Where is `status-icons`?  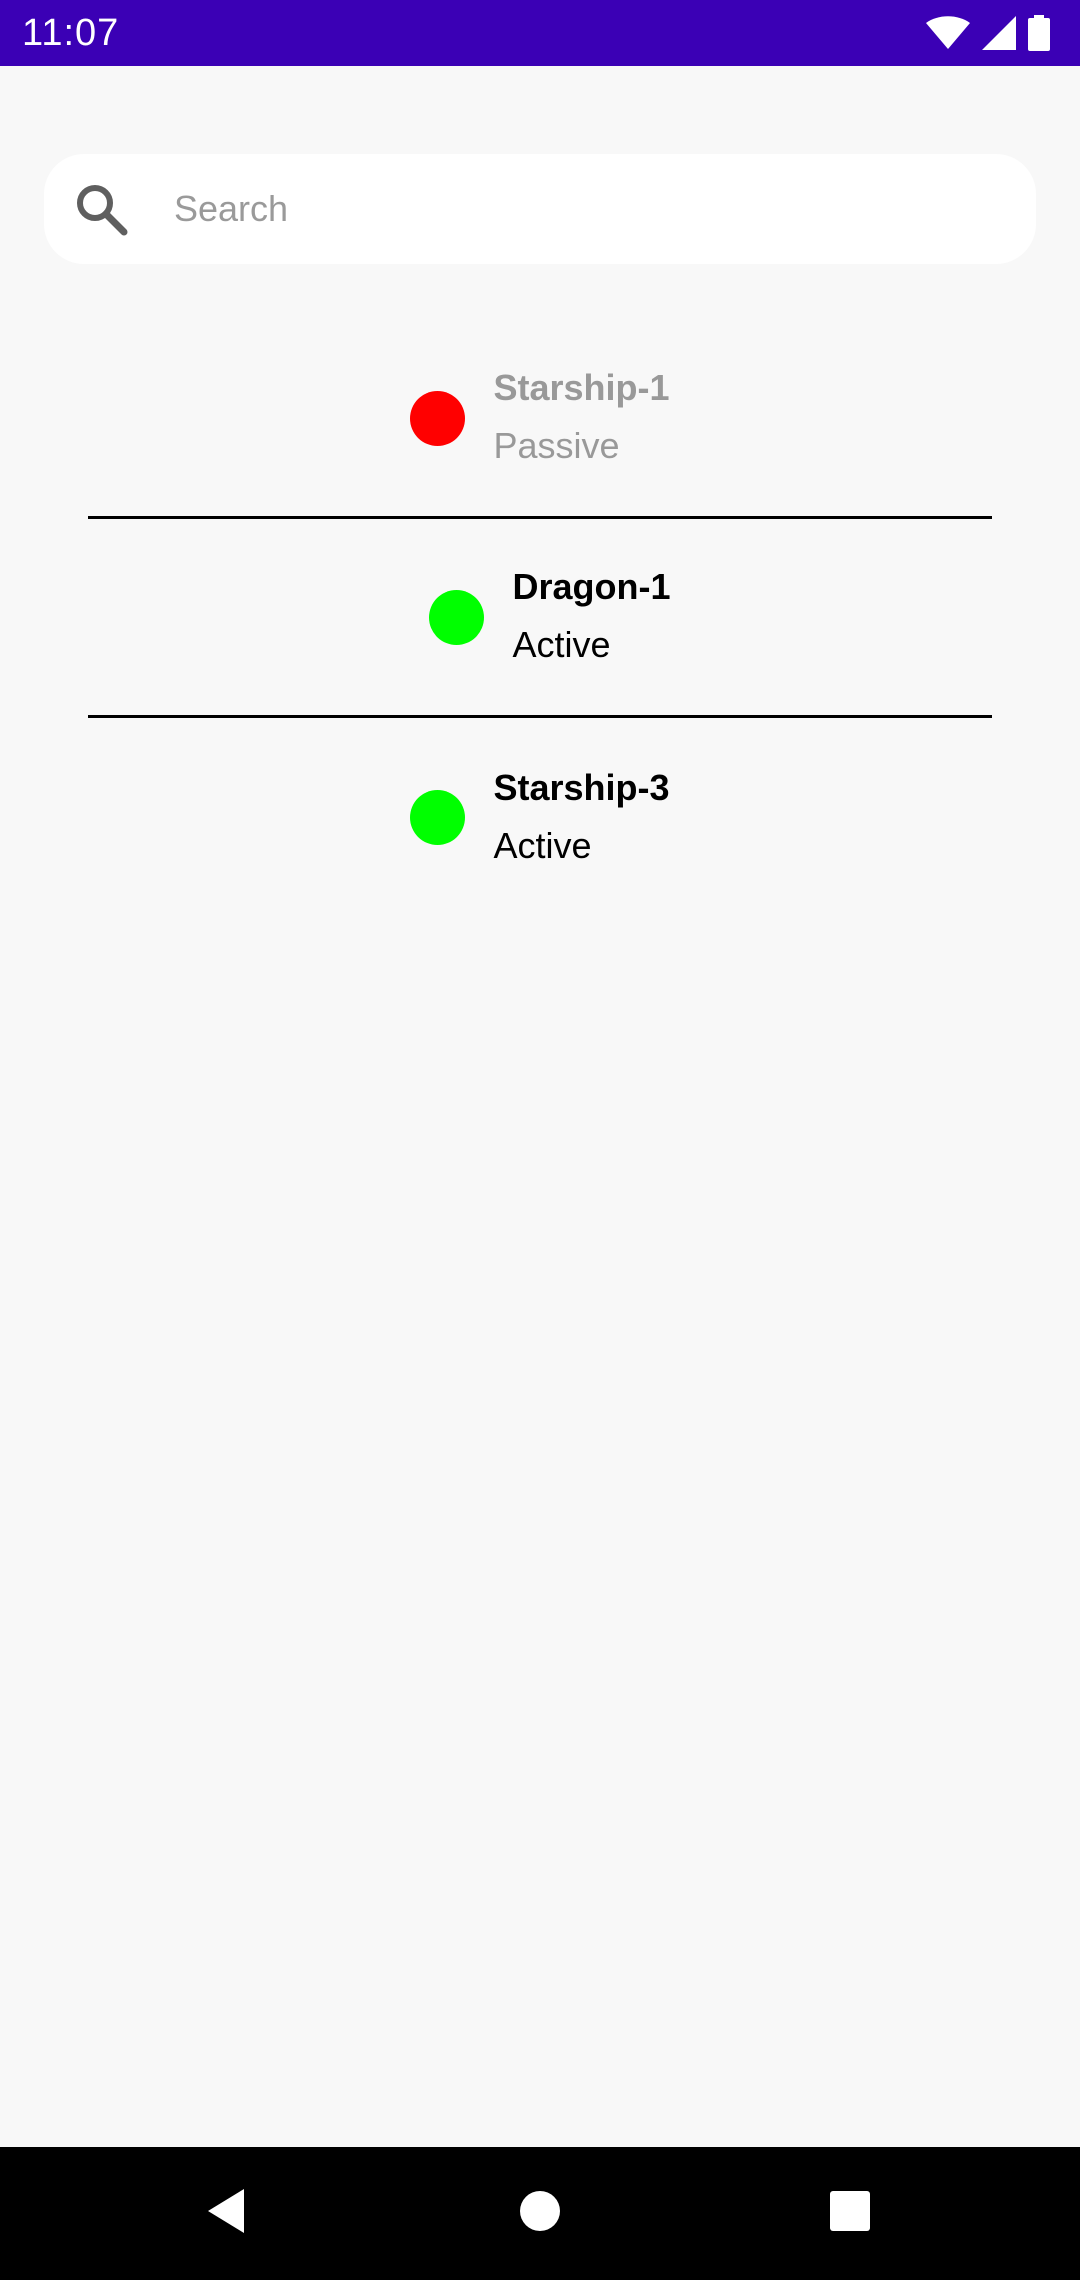
status-icons is located at coordinates (988, 33).